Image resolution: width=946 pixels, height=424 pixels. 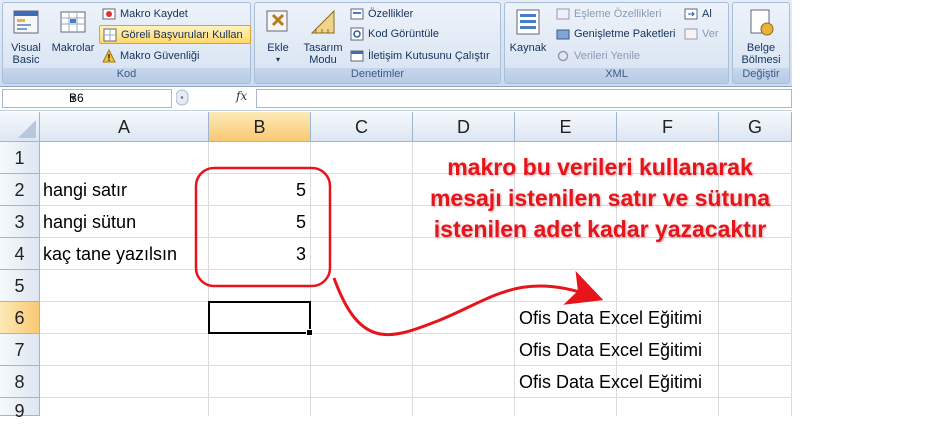 I want to click on annotation-line-2: mesajı istenilen satır ve sütuna, so click(x=600, y=198).